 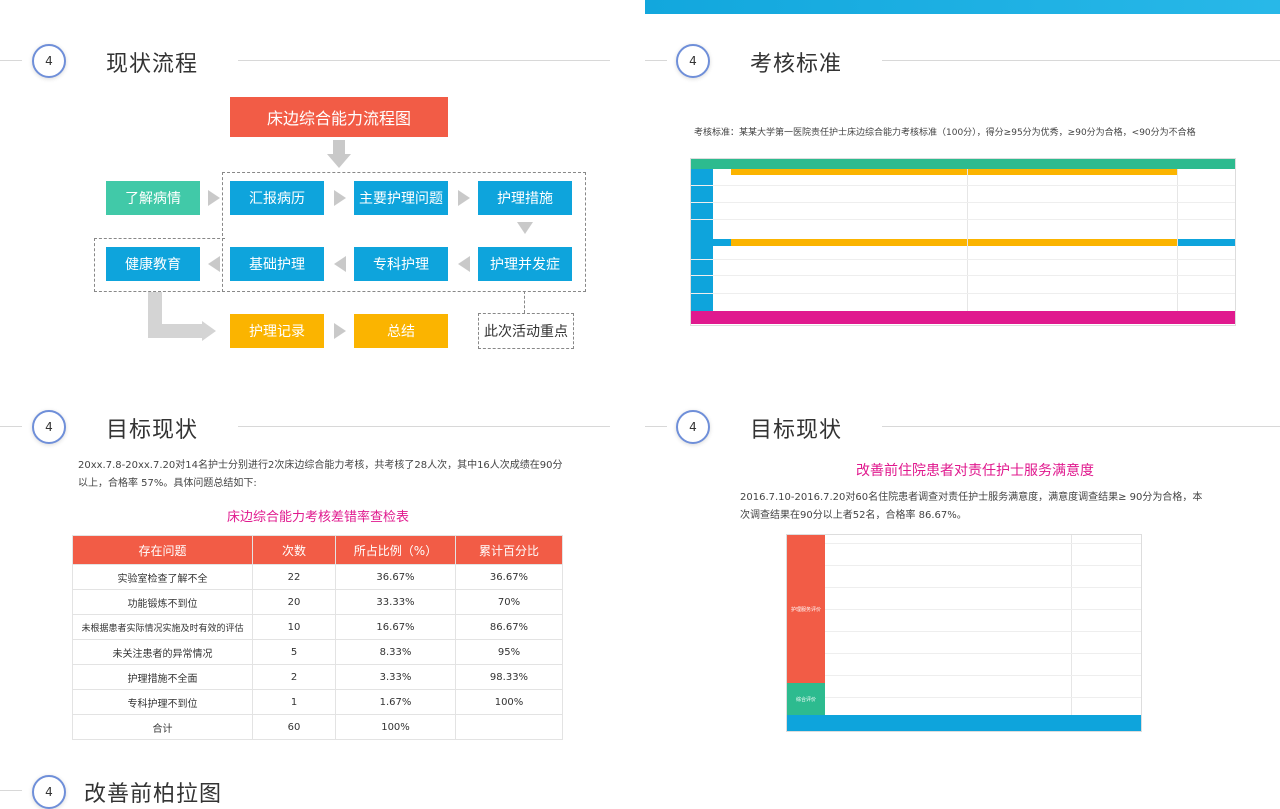 I want to click on cell-ratio: 16.67%, so click(x=395, y=627).